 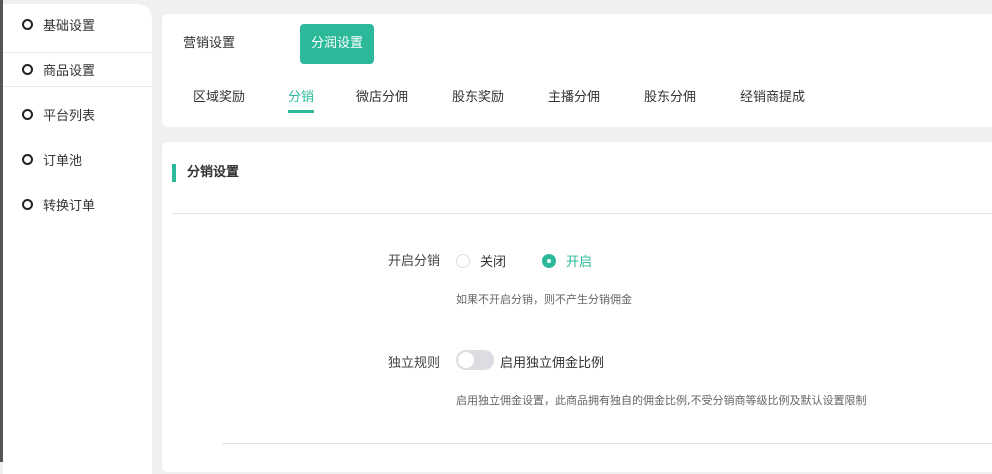 What do you see at coordinates (69, 71) in the screenshot?
I see `sidebar-item-label: 商品设置` at bounding box center [69, 71].